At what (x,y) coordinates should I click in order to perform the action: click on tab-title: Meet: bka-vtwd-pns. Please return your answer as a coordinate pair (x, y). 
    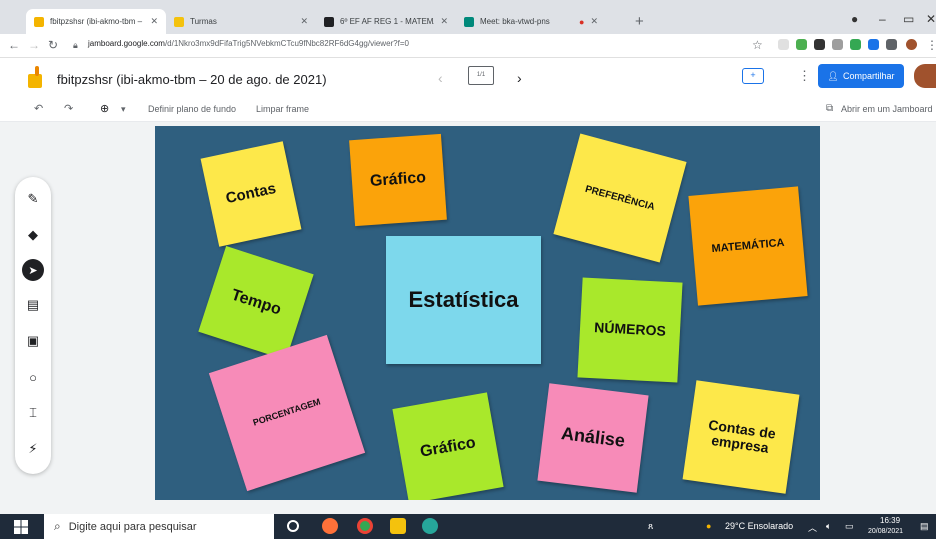
    Looking at the image, I should click on (515, 21).